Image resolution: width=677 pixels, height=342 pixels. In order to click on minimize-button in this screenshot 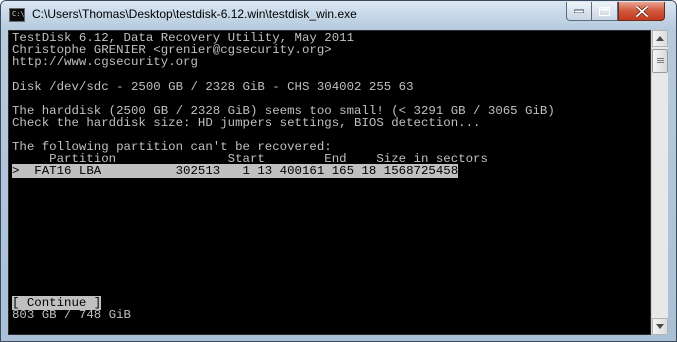, I will do `click(579, 11)`.